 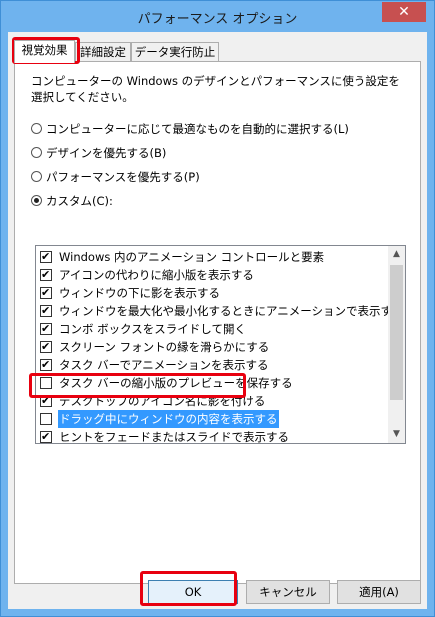 I want to click on radio-label: カスタム(C):, so click(x=79, y=201).